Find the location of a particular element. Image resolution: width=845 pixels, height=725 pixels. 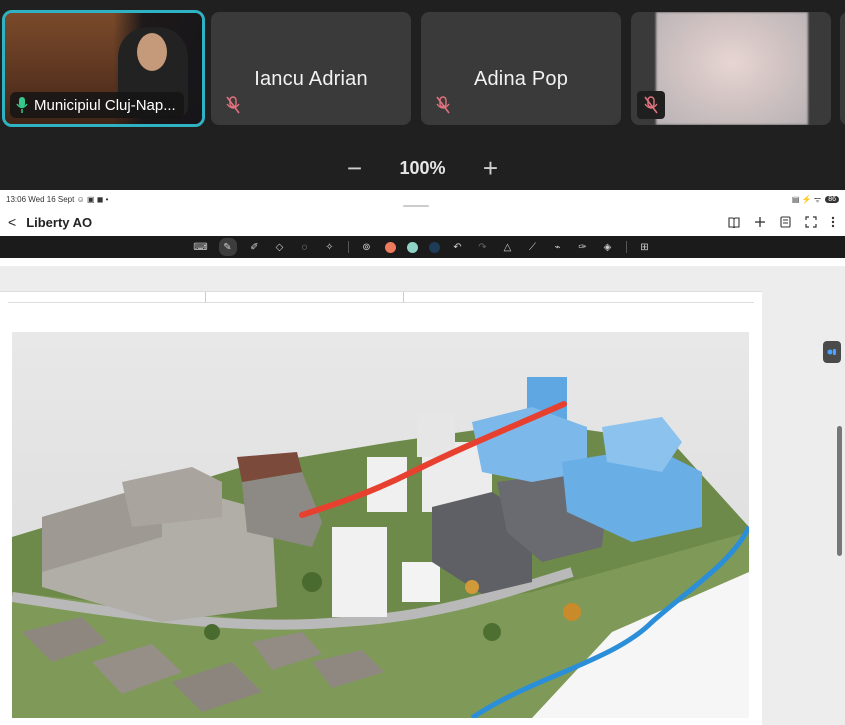

microphone-icon is located at coordinates (22, 105).